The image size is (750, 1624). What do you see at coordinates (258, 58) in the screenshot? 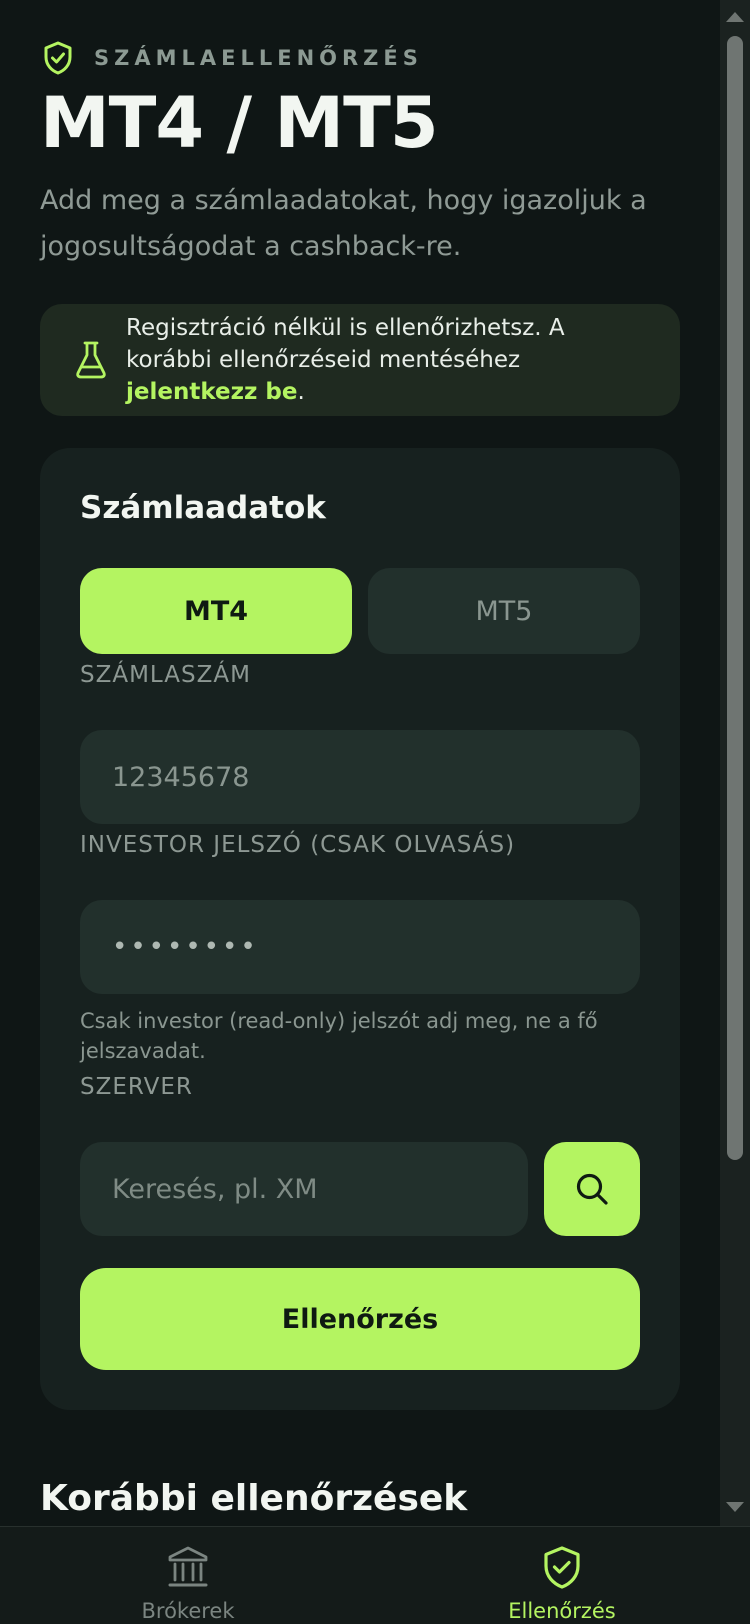
I see `eyebrow-label: SZÁMLAELLENŐRZÉS` at bounding box center [258, 58].